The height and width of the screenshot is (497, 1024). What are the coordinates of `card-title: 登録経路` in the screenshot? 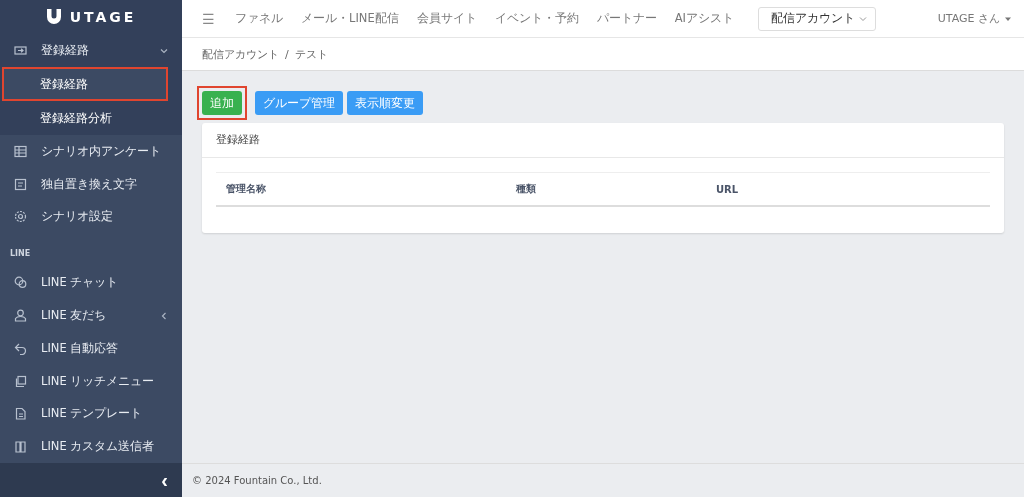 It's located at (603, 140).